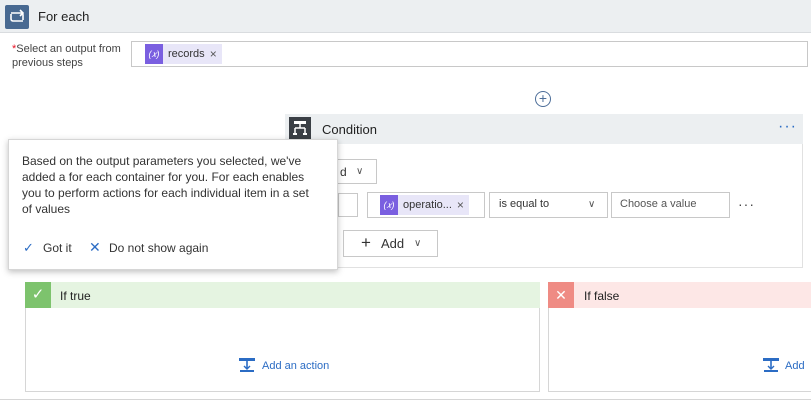 The height and width of the screenshot is (408, 811). What do you see at coordinates (787, 127) in the screenshot?
I see `more-options-icon: ···` at bounding box center [787, 127].